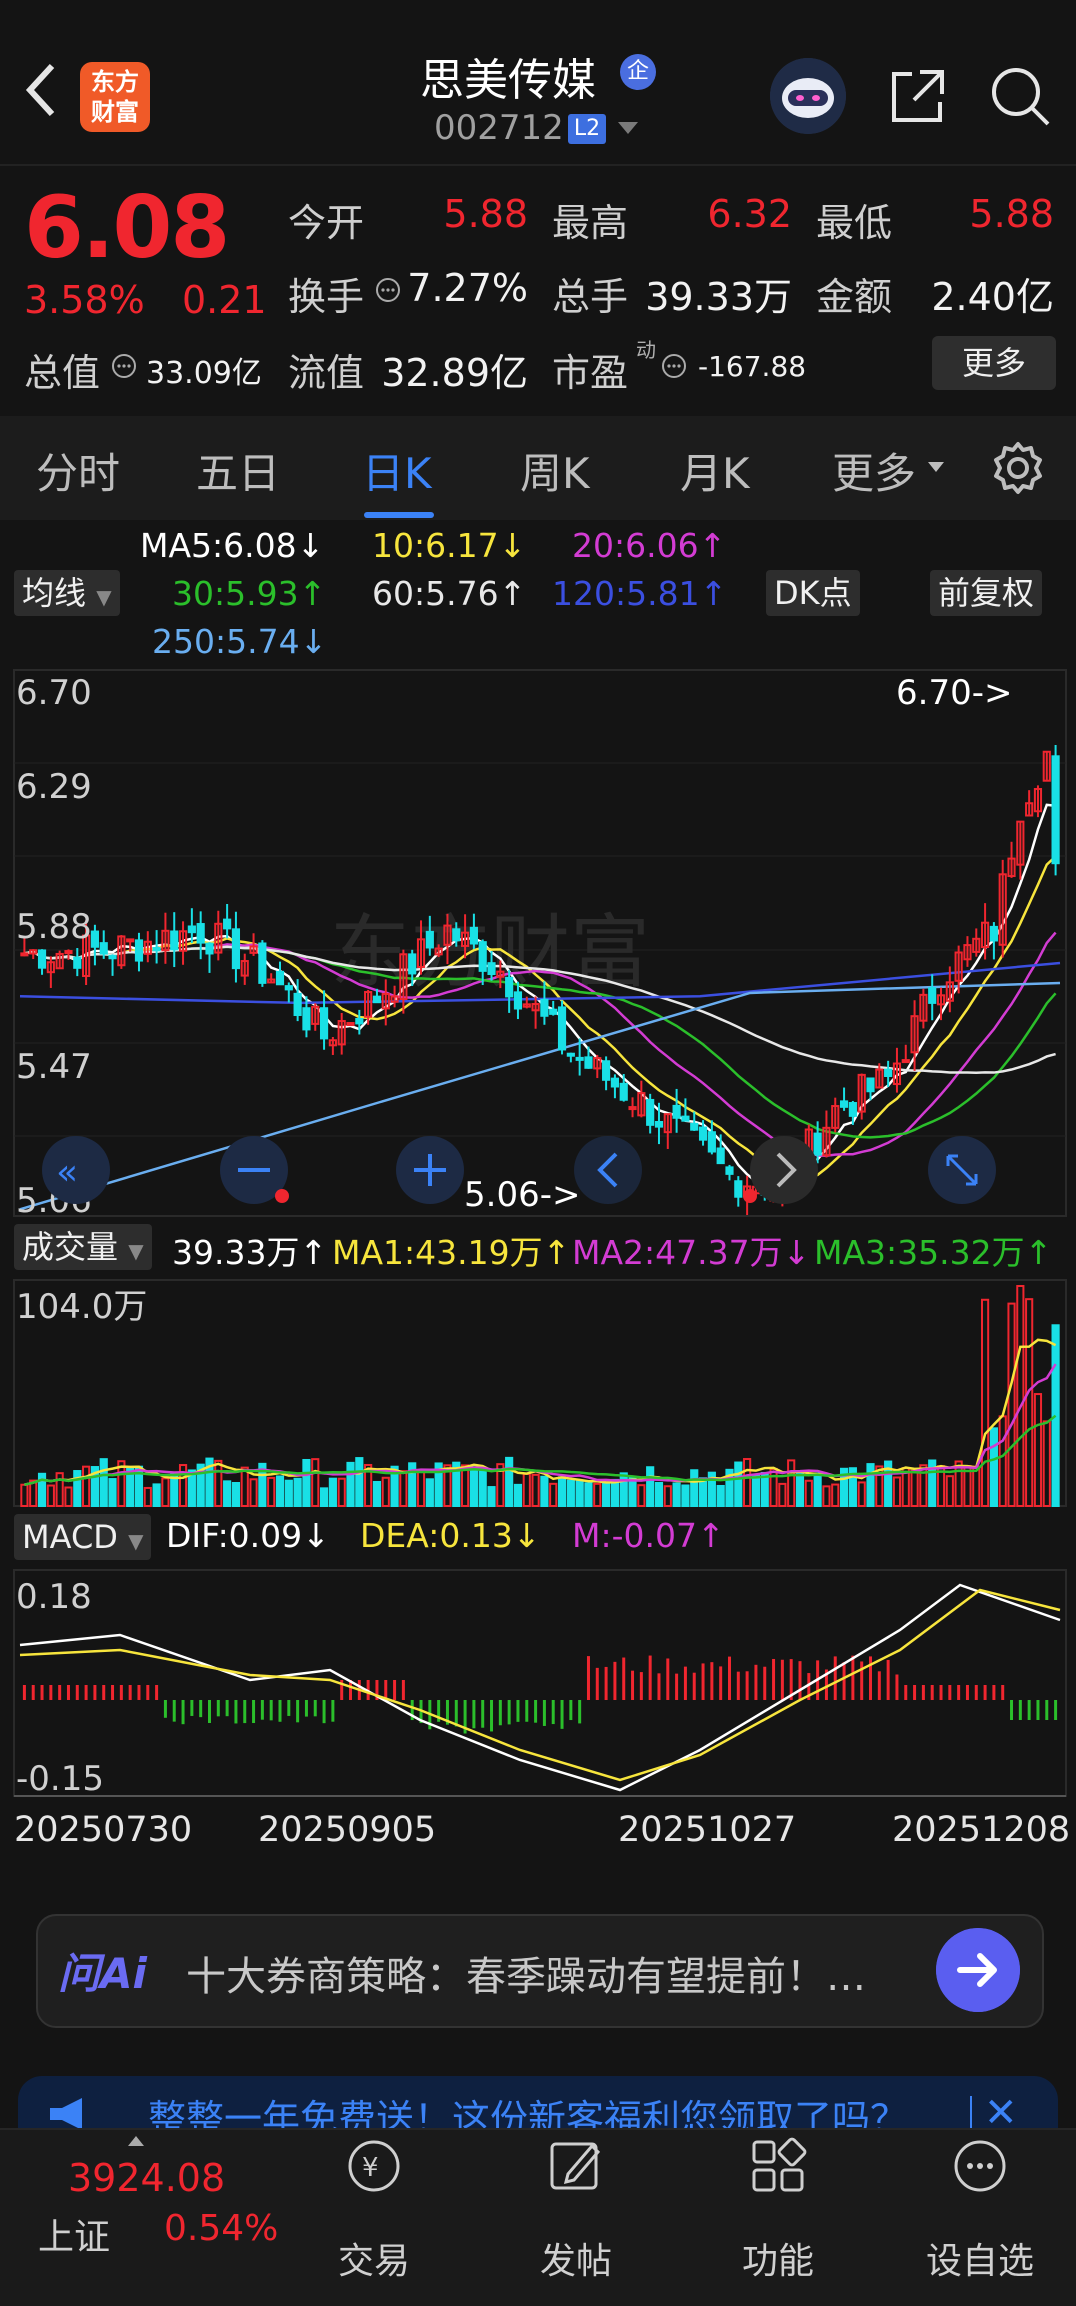  Describe the element at coordinates (83, 1247) in the screenshot. I see `volume-selector-chip: 成交量 ▼` at that location.